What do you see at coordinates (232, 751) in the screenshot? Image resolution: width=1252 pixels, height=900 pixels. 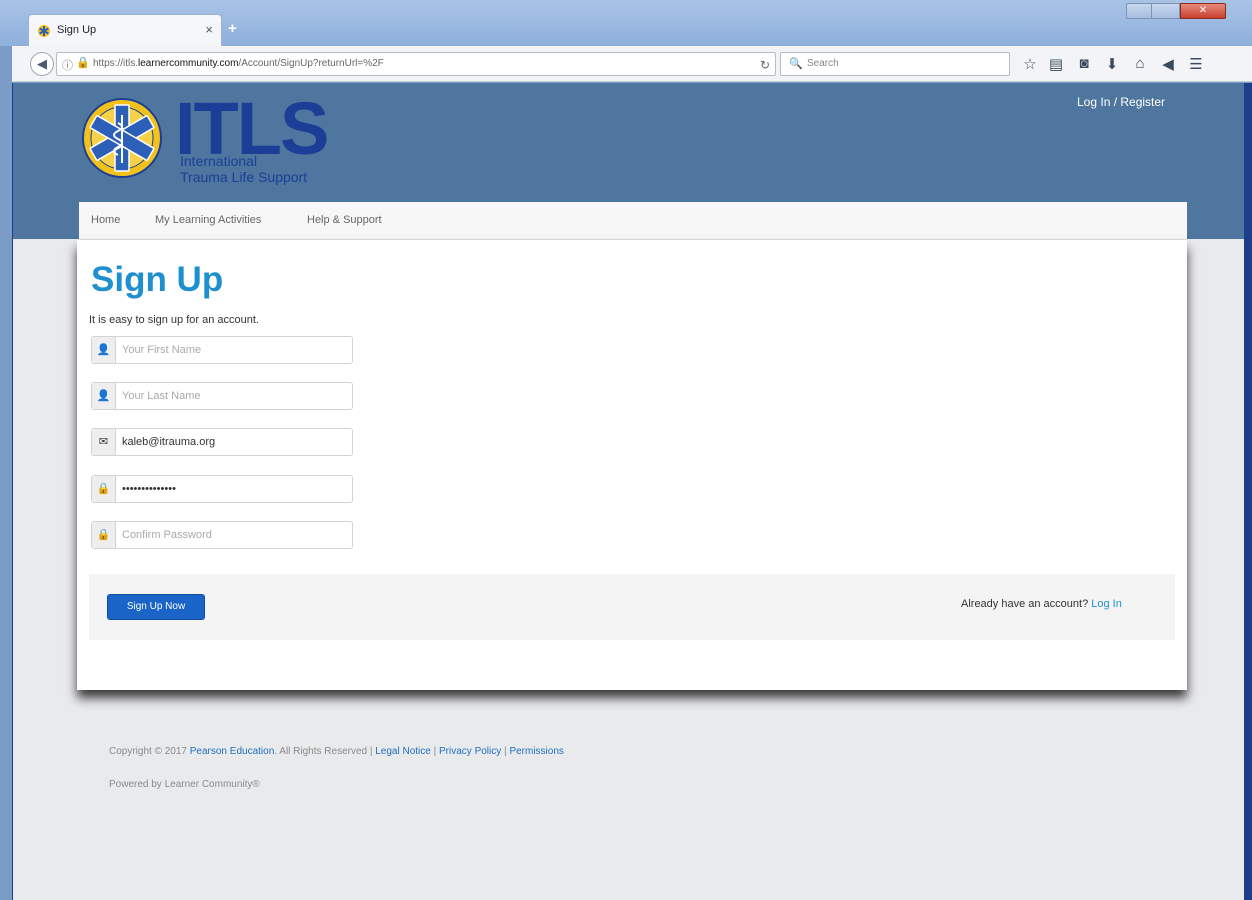 I see `pearson-education-link: Pearson Education` at bounding box center [232, 751].